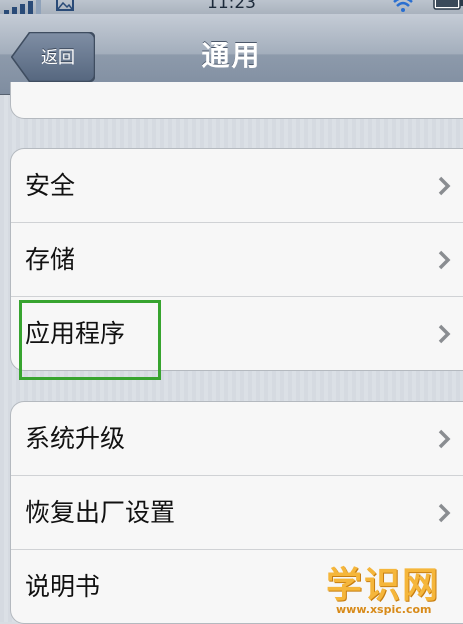  Describe the element at coordinates (383, 585) in the screenshot. I see `watermark-text: 学识网` at that location.